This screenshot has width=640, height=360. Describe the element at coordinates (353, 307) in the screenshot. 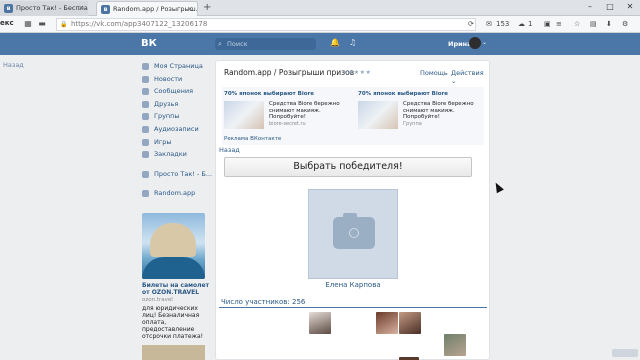

I see `divider` at that location.